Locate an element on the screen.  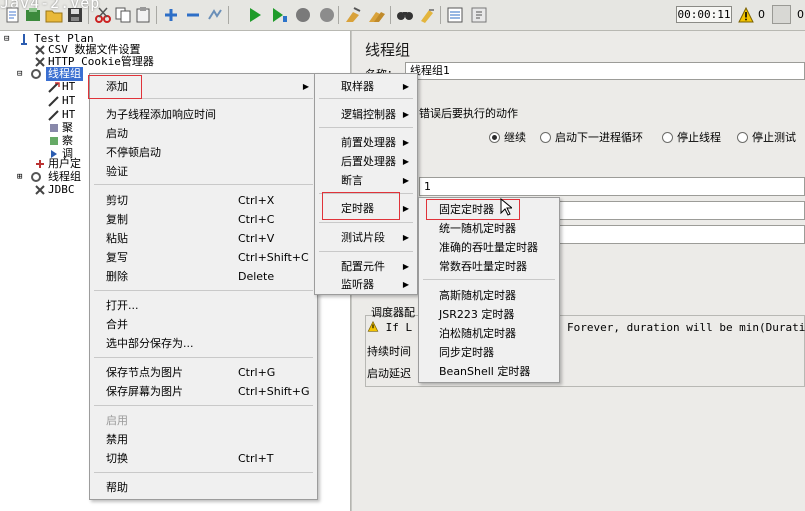
scheduler-warning-text: If L is located at coordinates (399, 327).